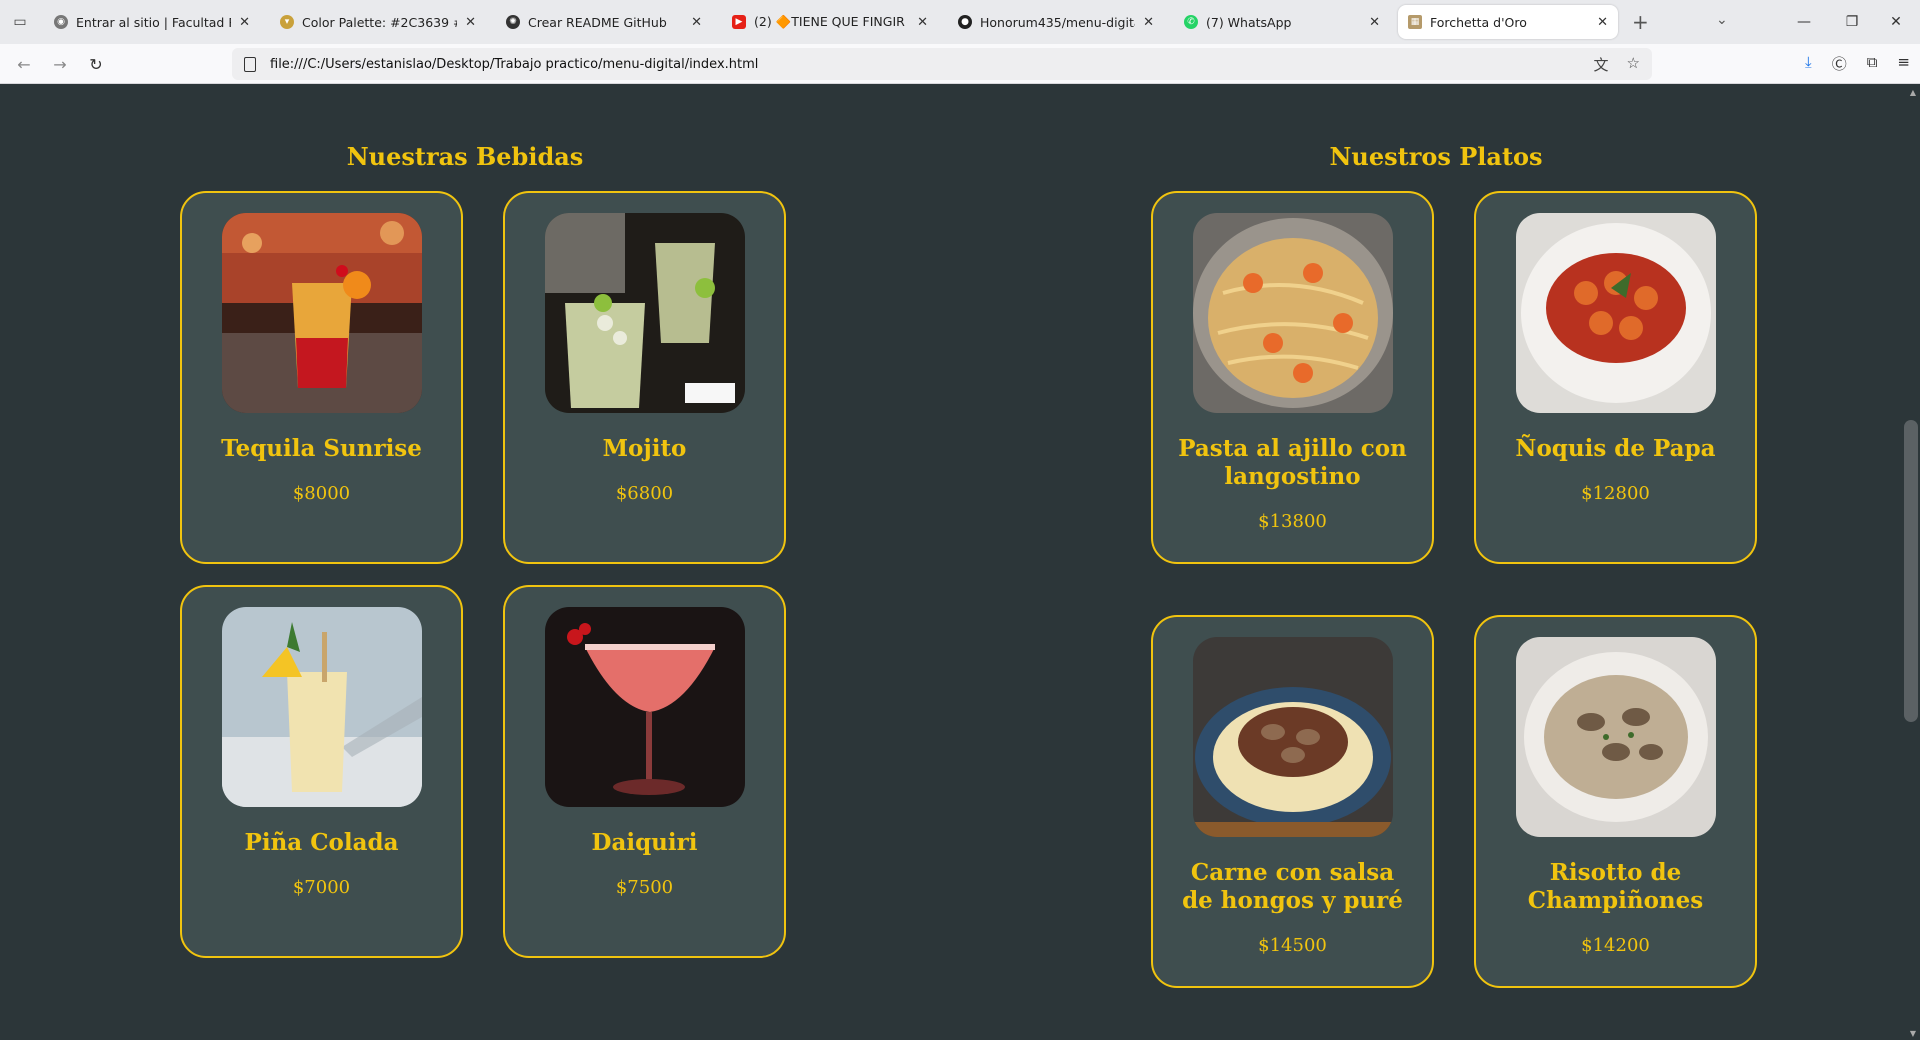  Describe the element at coordinates (1292, 521) in the screenshot. I see `menu-item-price: $13800` at that location.